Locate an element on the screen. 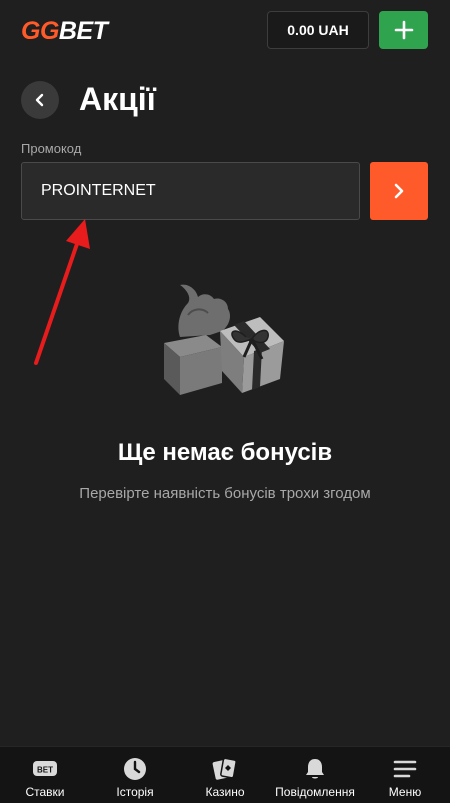 The height and width of the screenshot is (803, 450). chevron-right-icon is located at coordinates (399, 191).